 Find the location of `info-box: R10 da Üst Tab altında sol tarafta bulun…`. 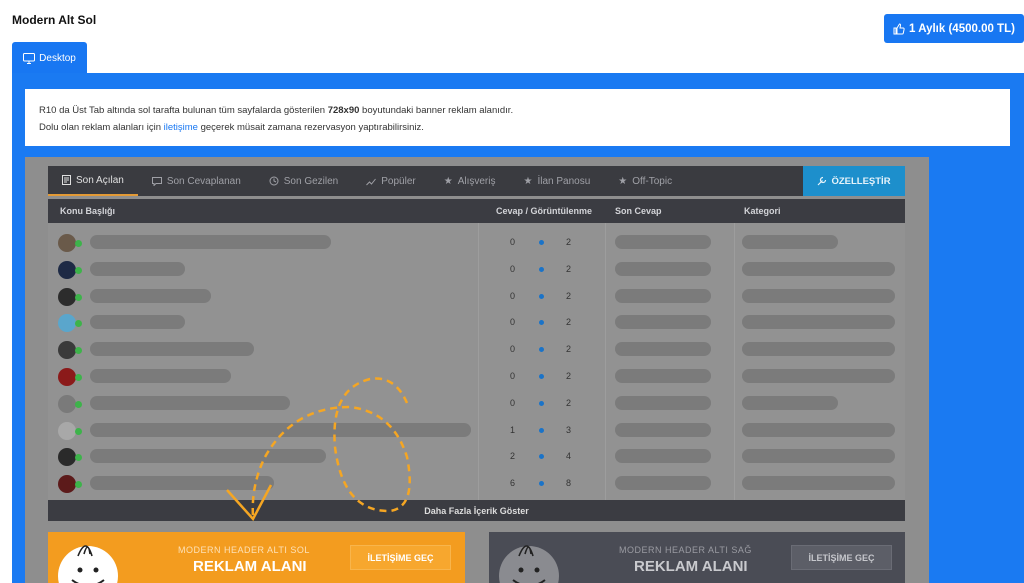

info-box: R10 da Üst Tab altında sol tarafta bulun… is located at coordinates (517, 117).